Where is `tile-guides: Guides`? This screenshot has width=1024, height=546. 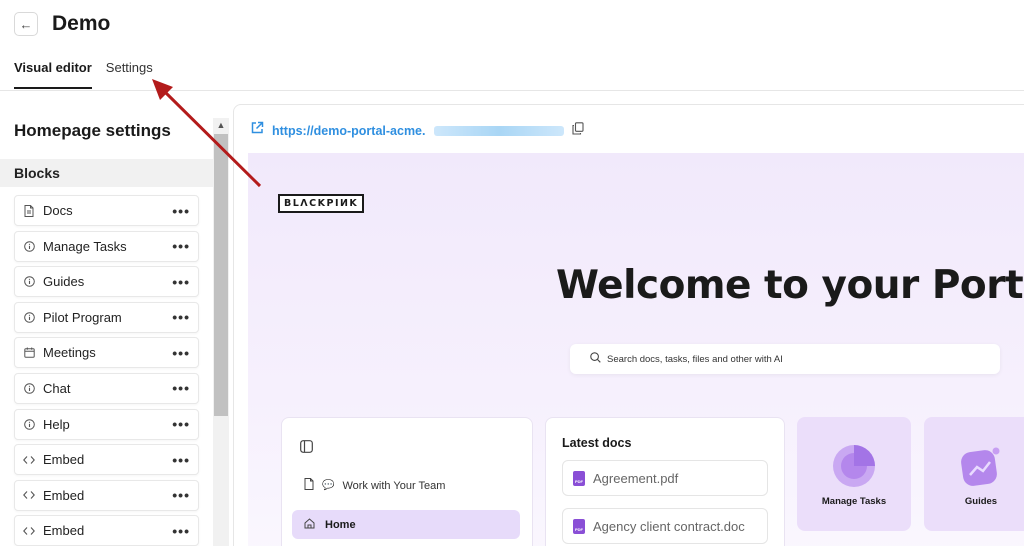 tile-guides: Guides is located at coordinates (974, 474).